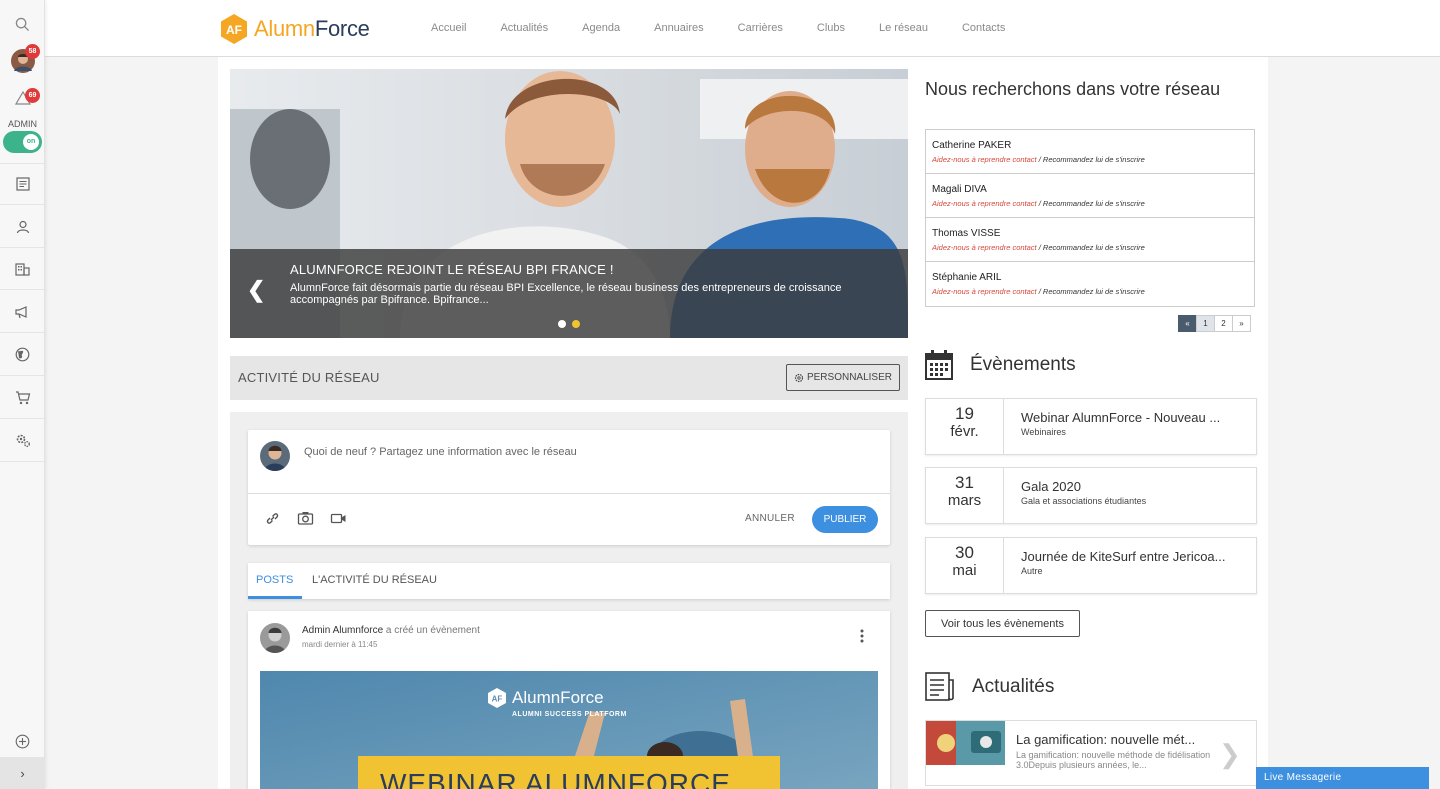 The width and height of the screenshot is (1440, 789). Describe the element at coordinates (601, 28) in the screenshot. I see `nav-item-agenda: Agenda` at that location.